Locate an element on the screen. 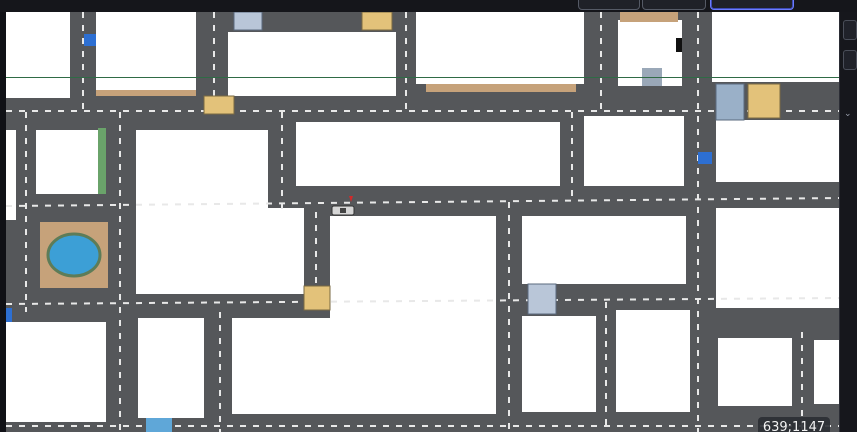 The image size is (857, 432). top-tab-active is located at coordinates (752, 5).